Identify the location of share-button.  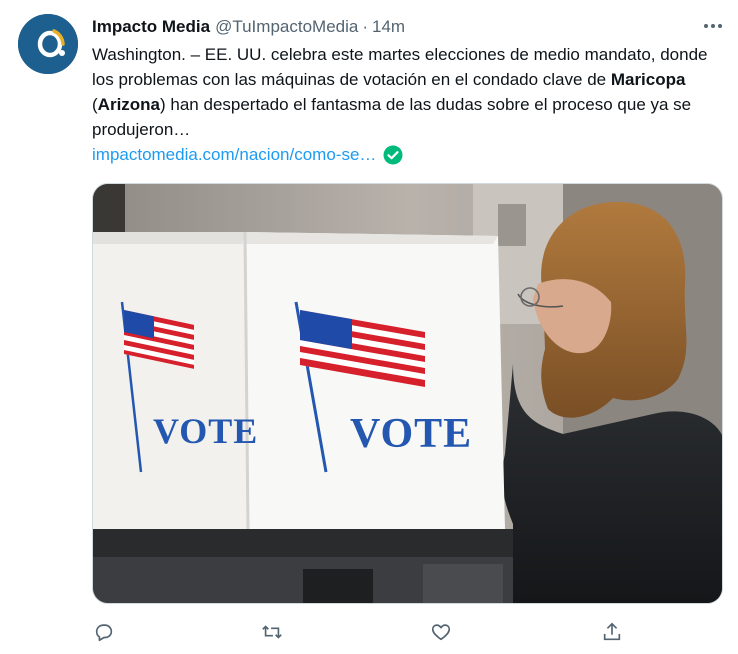
(612, 632).